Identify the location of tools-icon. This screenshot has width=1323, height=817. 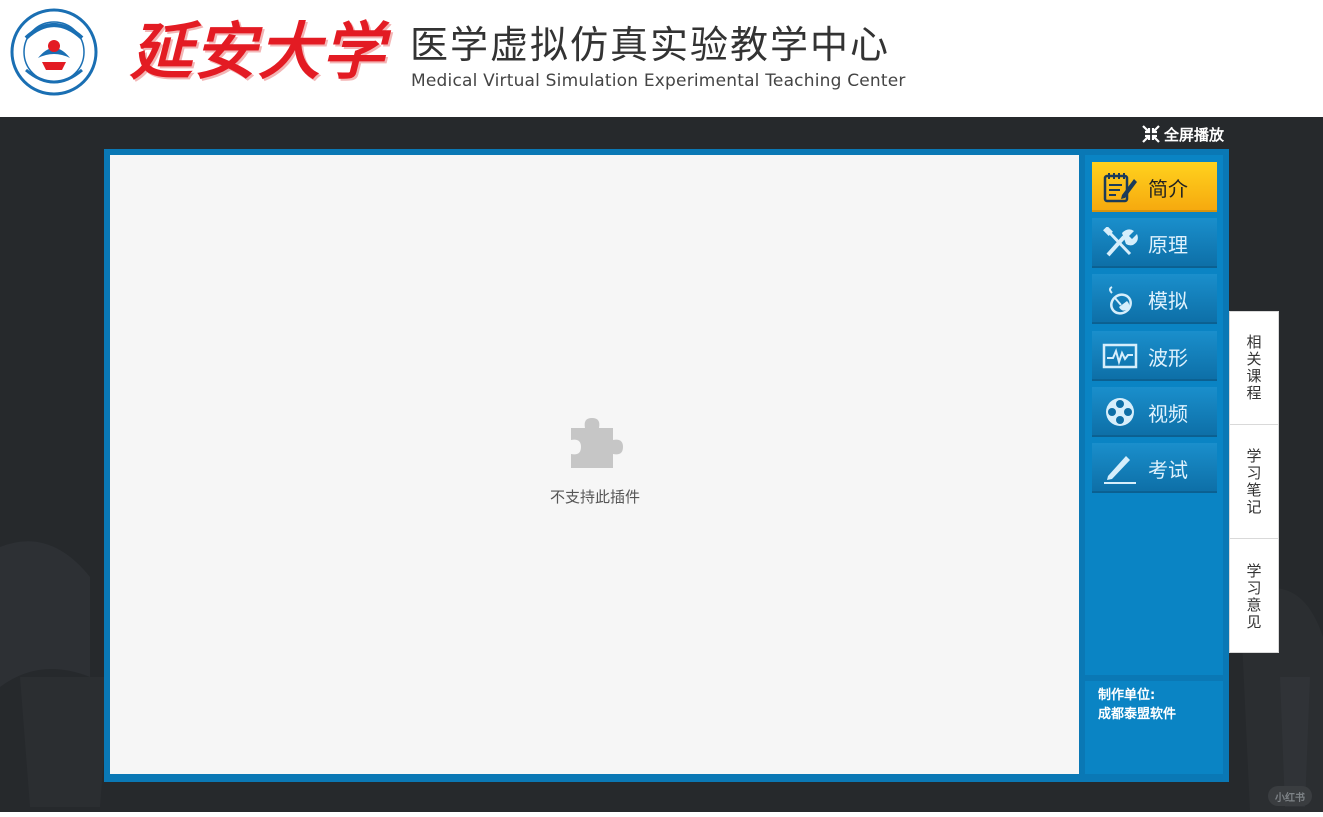
(1120, 243).